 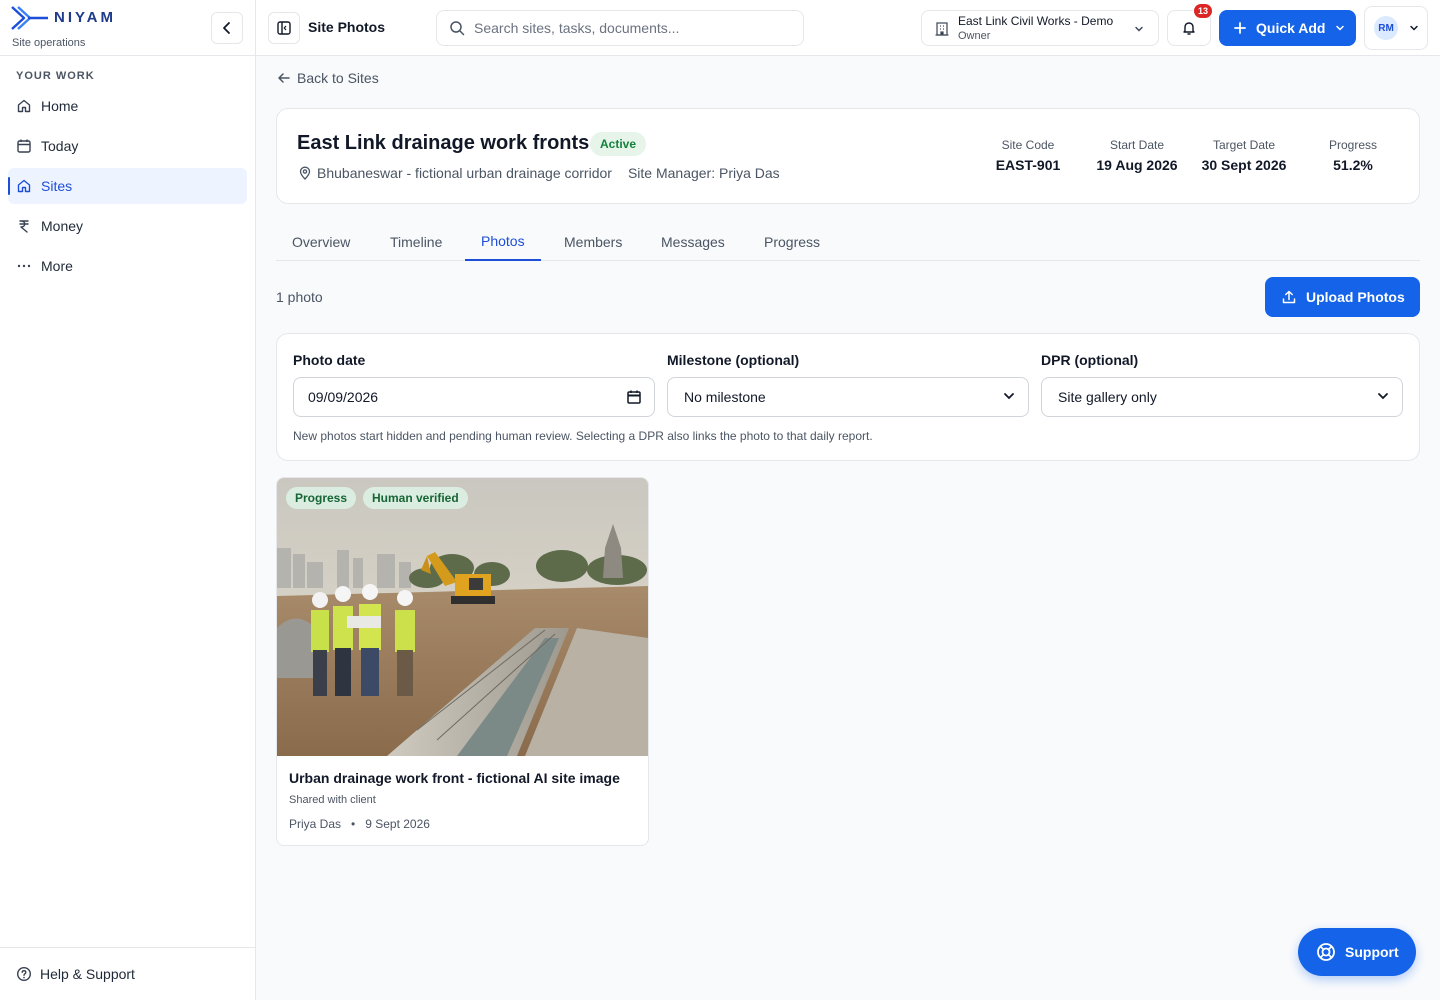 I want to click on tag-human-verified: Human verified, so click(x=415, y=498).